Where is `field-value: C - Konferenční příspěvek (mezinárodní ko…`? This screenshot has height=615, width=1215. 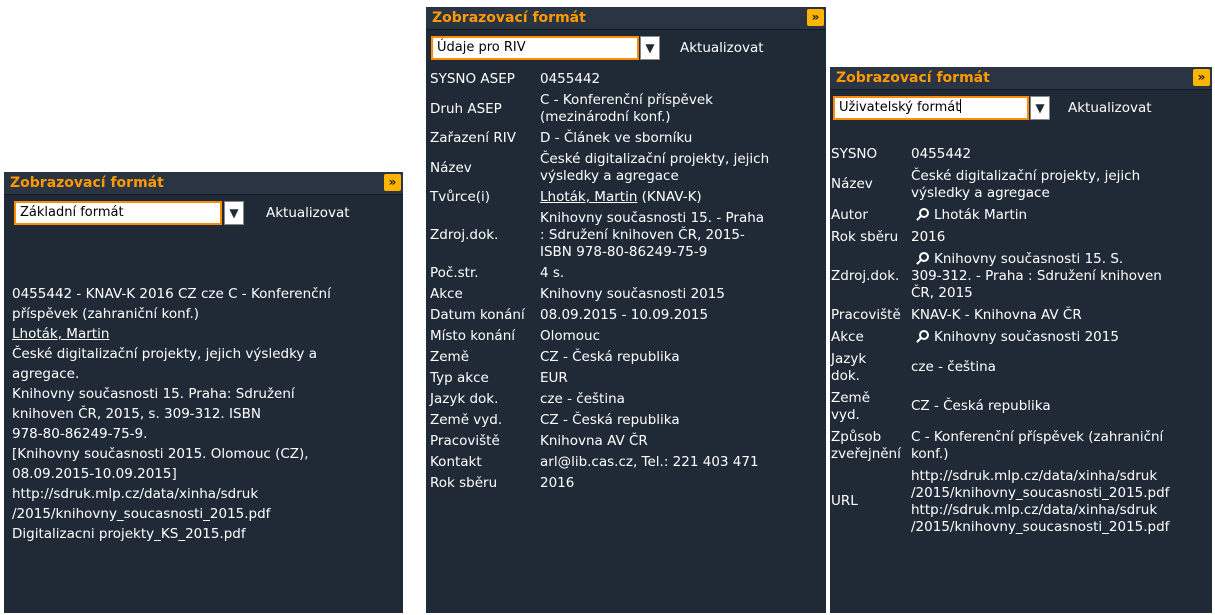
field-value: C - Konferenční příspěvek (mezinárodní ko… is located at coordinates (654, 109).